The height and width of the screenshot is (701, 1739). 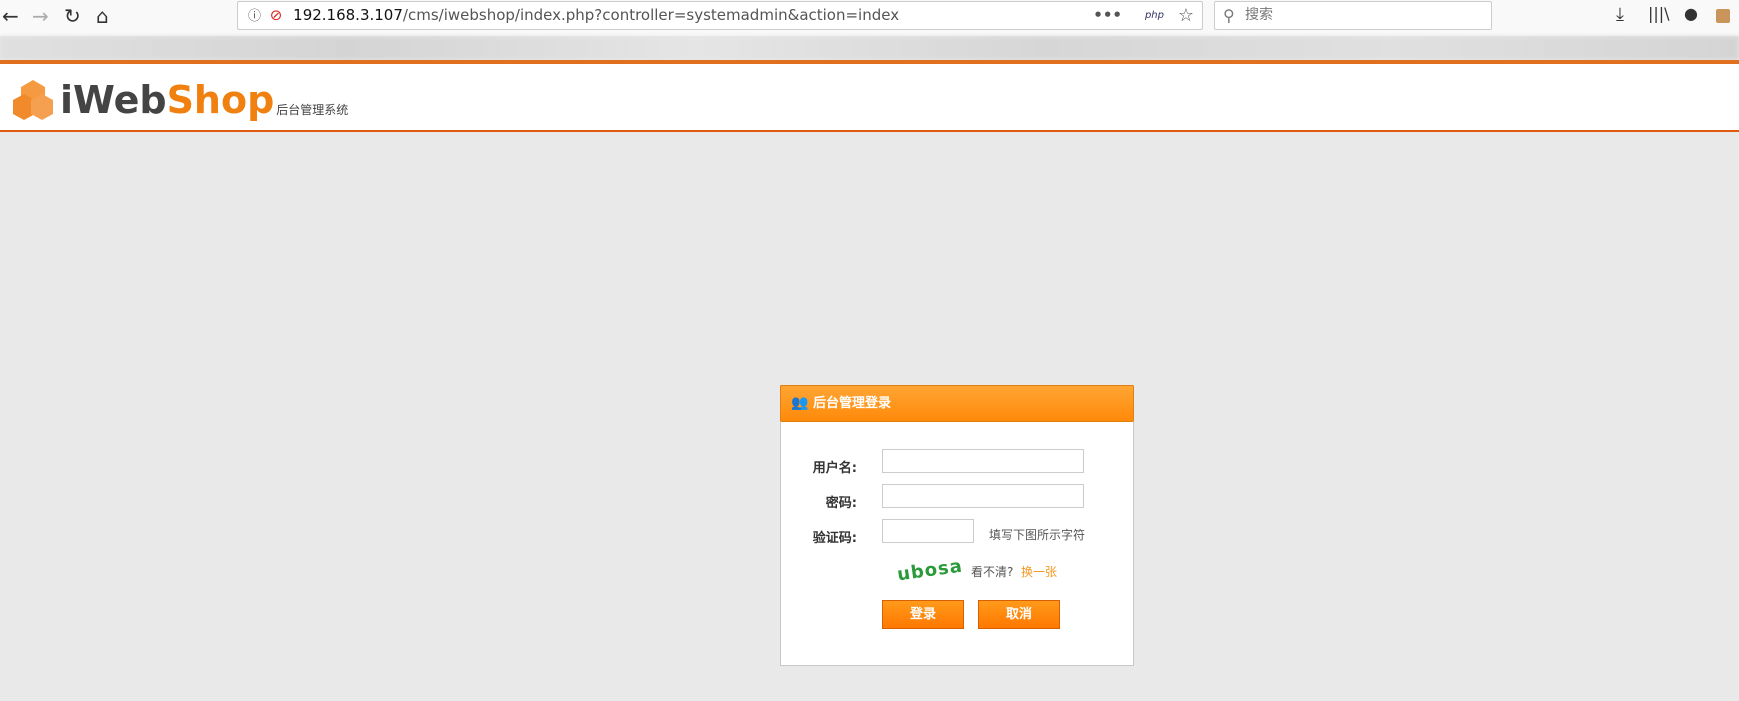 I want to click on search-icon: ⚲, so click(x=1229, y=15).